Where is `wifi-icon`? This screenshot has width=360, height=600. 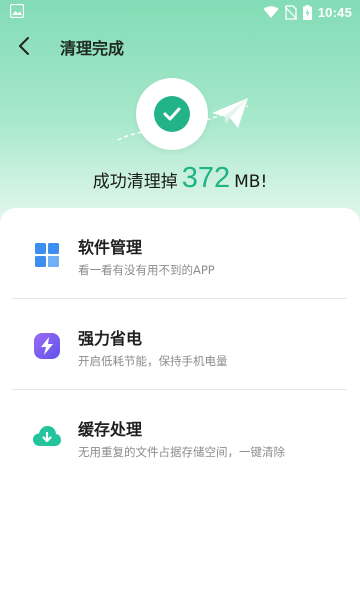 wifi-icon is located at coordinates (271, 12).